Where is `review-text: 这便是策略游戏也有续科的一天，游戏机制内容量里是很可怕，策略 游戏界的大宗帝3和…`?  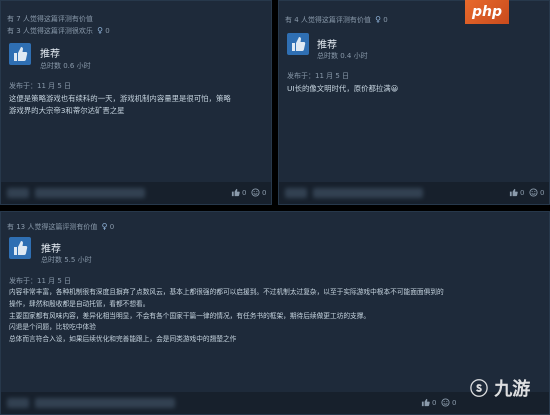
review-text: 这便是策略游戏也有续科的一天，游戏机制内容量里是很可怕，策略 游戏界的大宗帝3和… is located at coordinates (120, 105).